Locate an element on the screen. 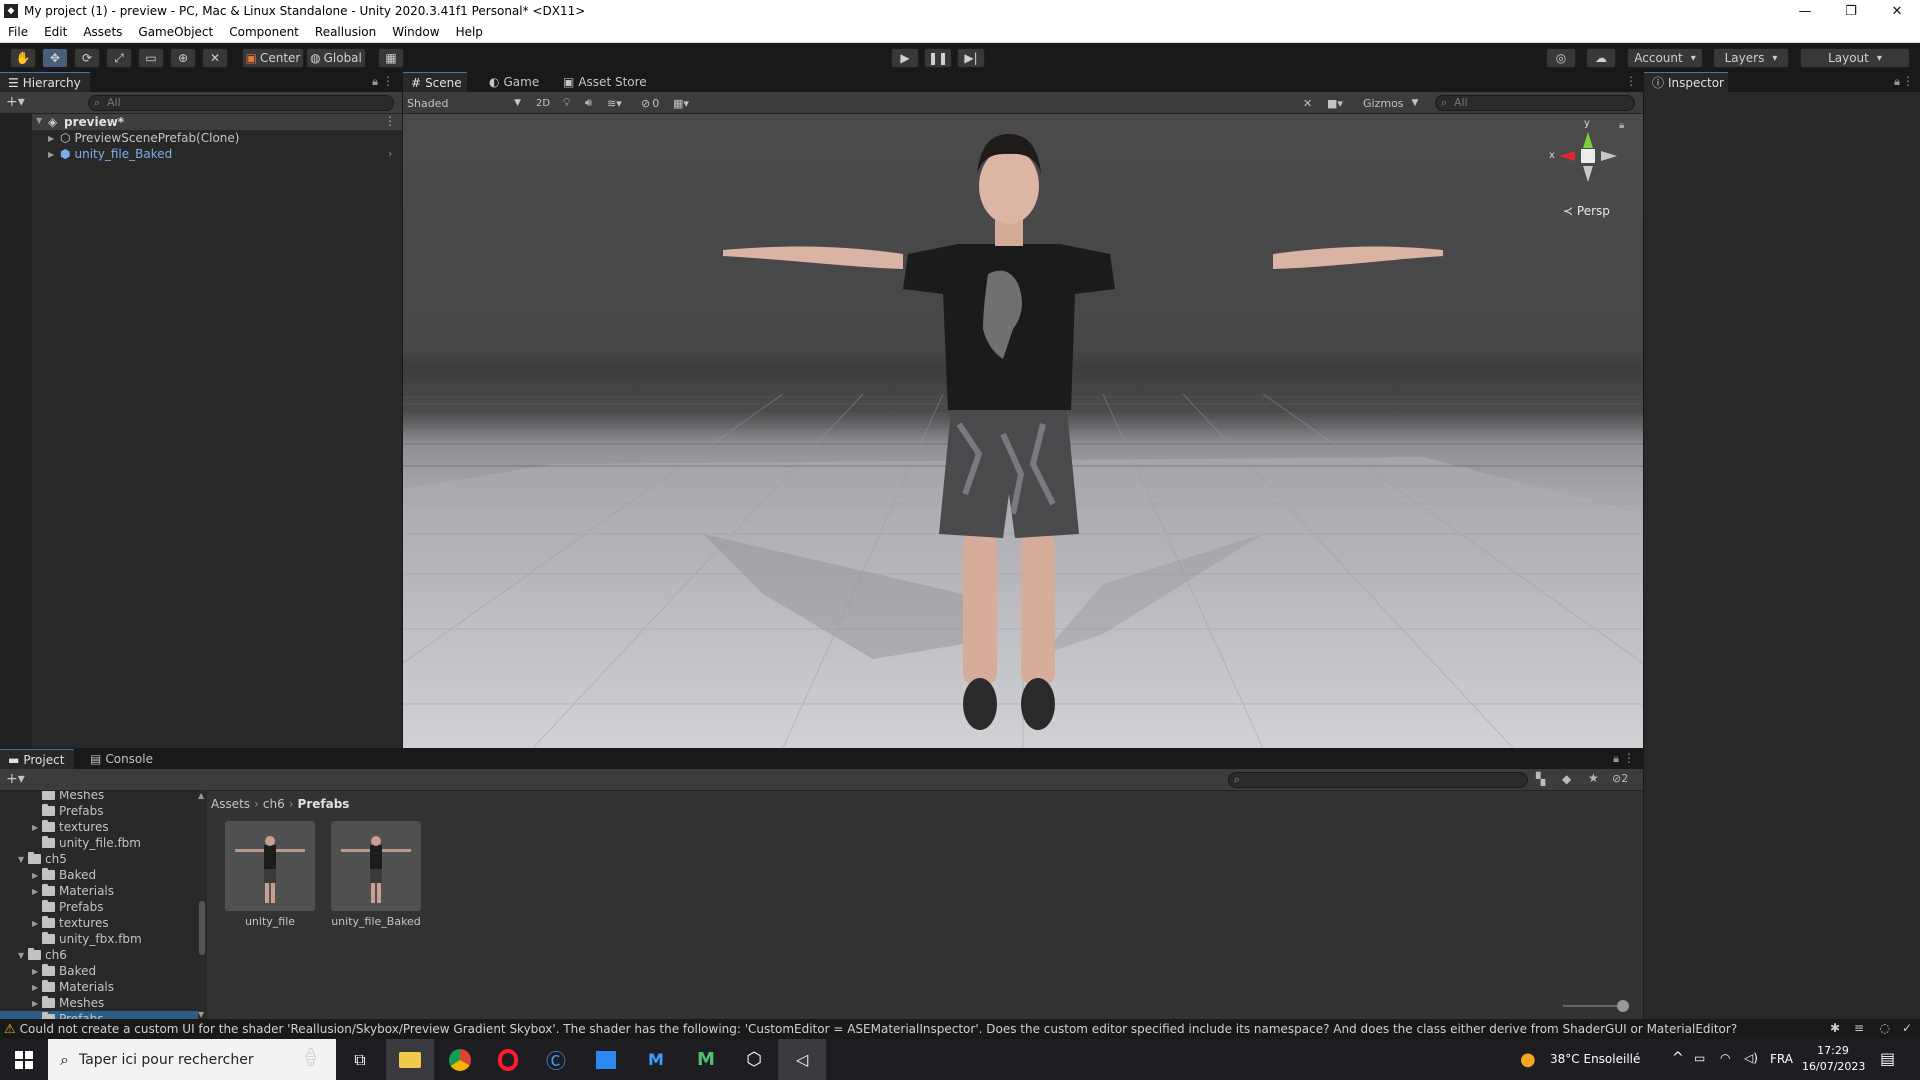 The image size is (1920, 1080). rotate-tool-icon: ⟳ is located at coordinates (87, 58).